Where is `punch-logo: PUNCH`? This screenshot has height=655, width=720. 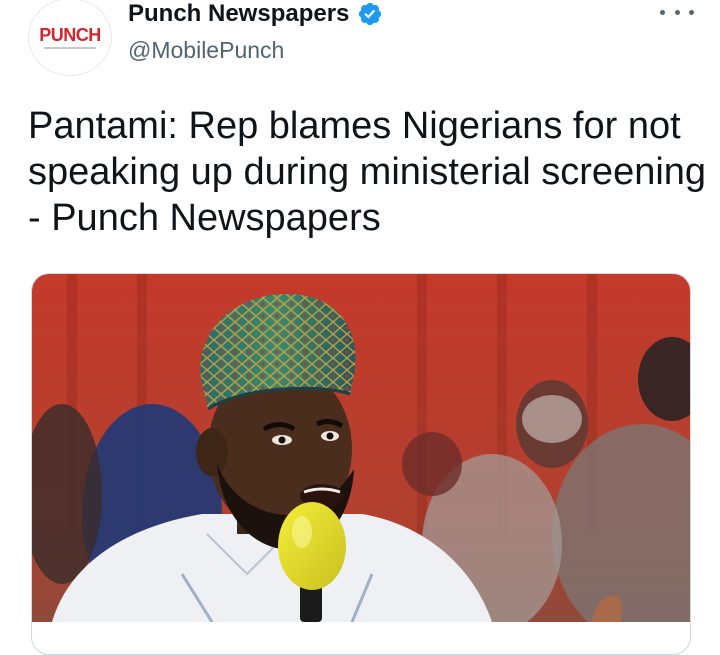 punch-logo: PUNCH is located at coordinates (70, 34).